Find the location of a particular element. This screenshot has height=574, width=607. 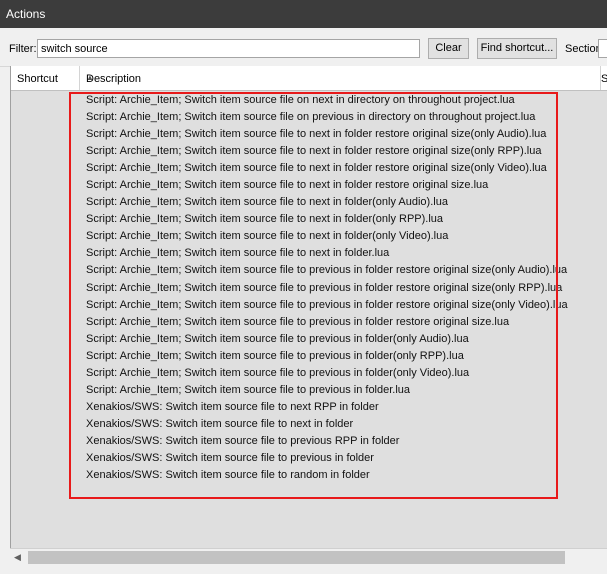

horizontal-scrollbar: ◀ is located at coordinates (308, 557).